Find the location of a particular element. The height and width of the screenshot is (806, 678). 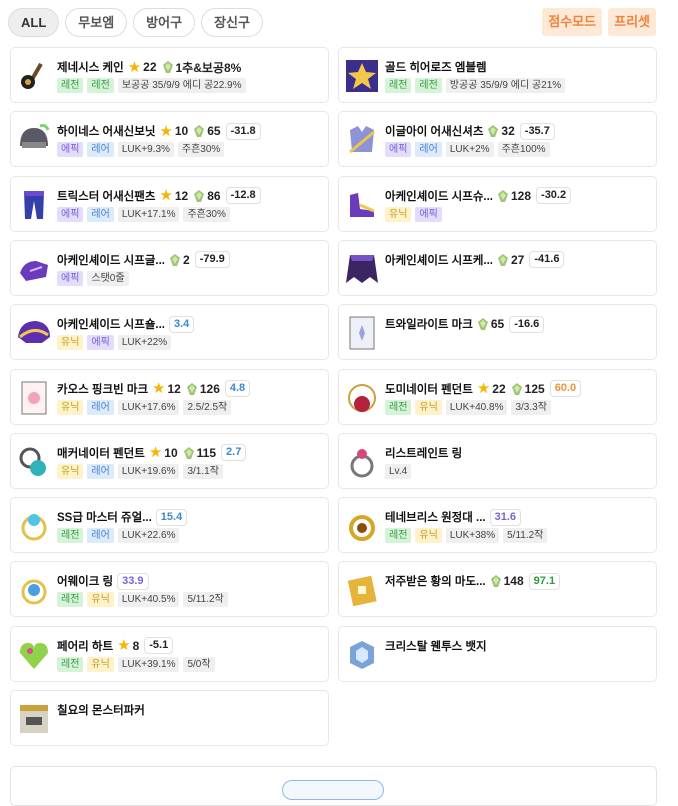

item-tag: 3/1.1작 is located at coordinates (203, 471).